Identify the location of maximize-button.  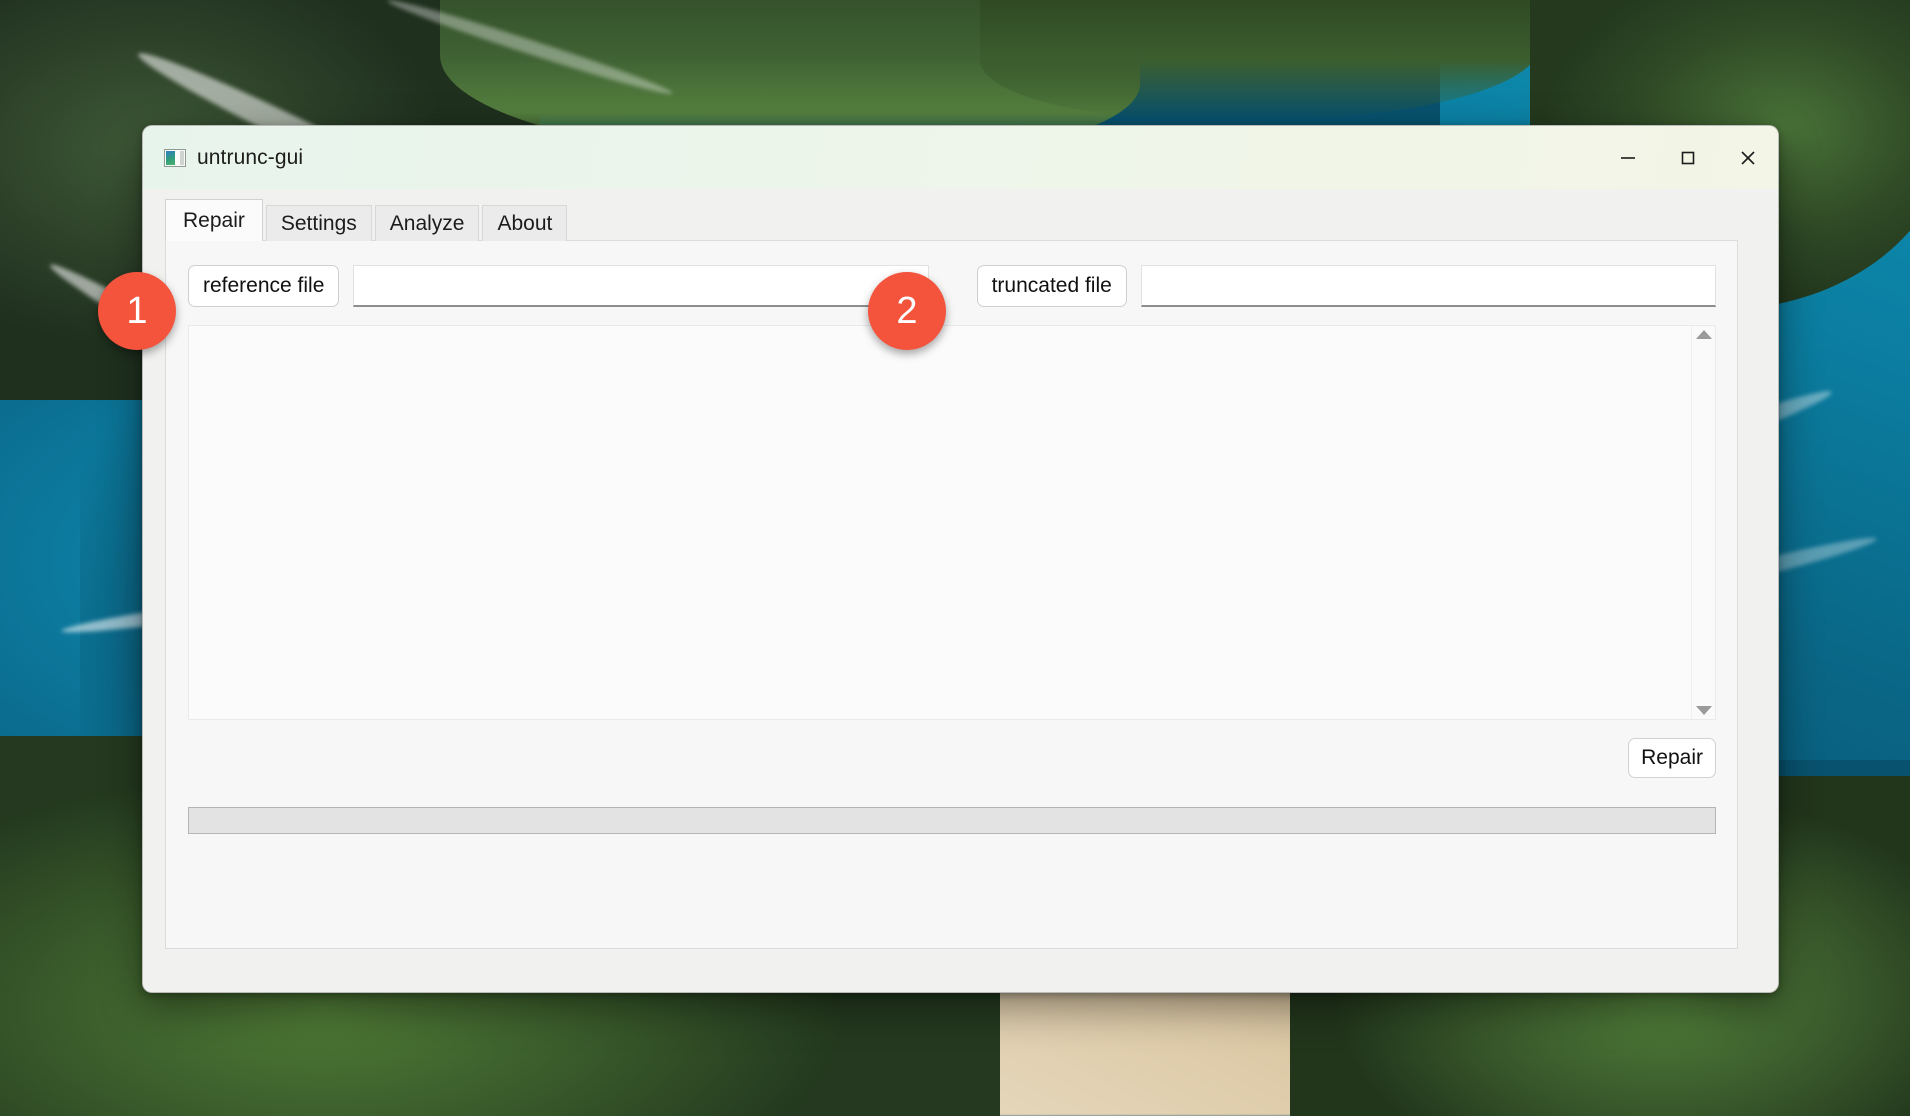
(1688, 157).